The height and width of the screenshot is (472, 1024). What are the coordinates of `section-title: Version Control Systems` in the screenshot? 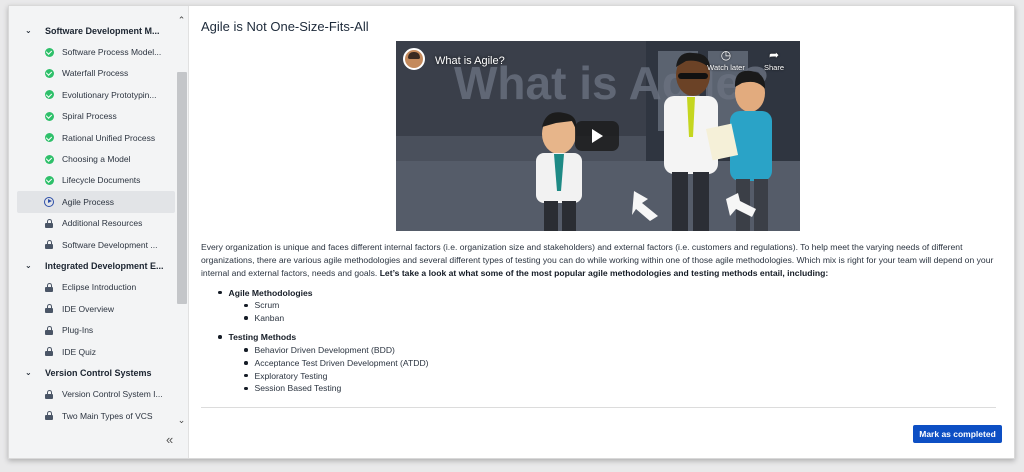 It's located at (98, 372).